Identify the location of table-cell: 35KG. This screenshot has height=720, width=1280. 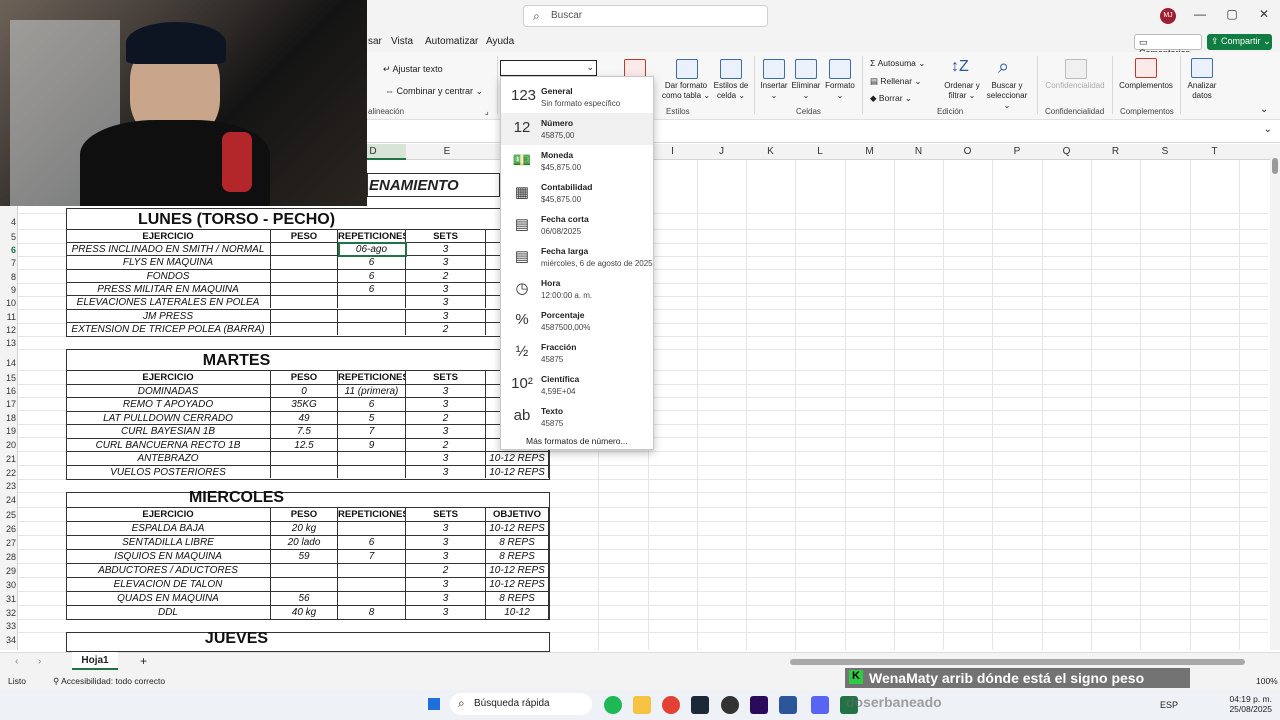
(304, 404).